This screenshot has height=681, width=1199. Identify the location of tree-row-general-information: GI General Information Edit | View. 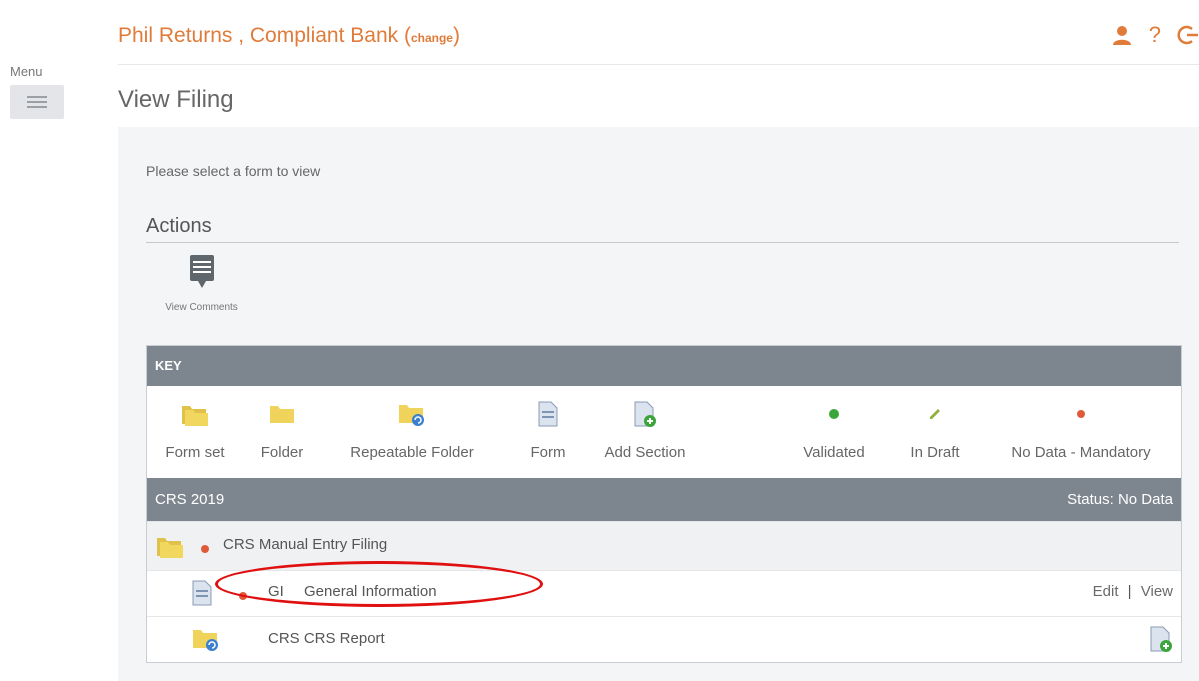
(664, 593).